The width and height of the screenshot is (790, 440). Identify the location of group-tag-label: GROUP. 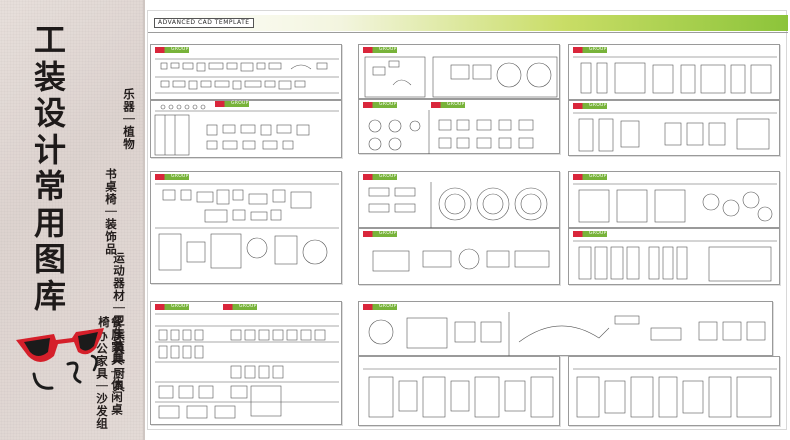
(240, 103).